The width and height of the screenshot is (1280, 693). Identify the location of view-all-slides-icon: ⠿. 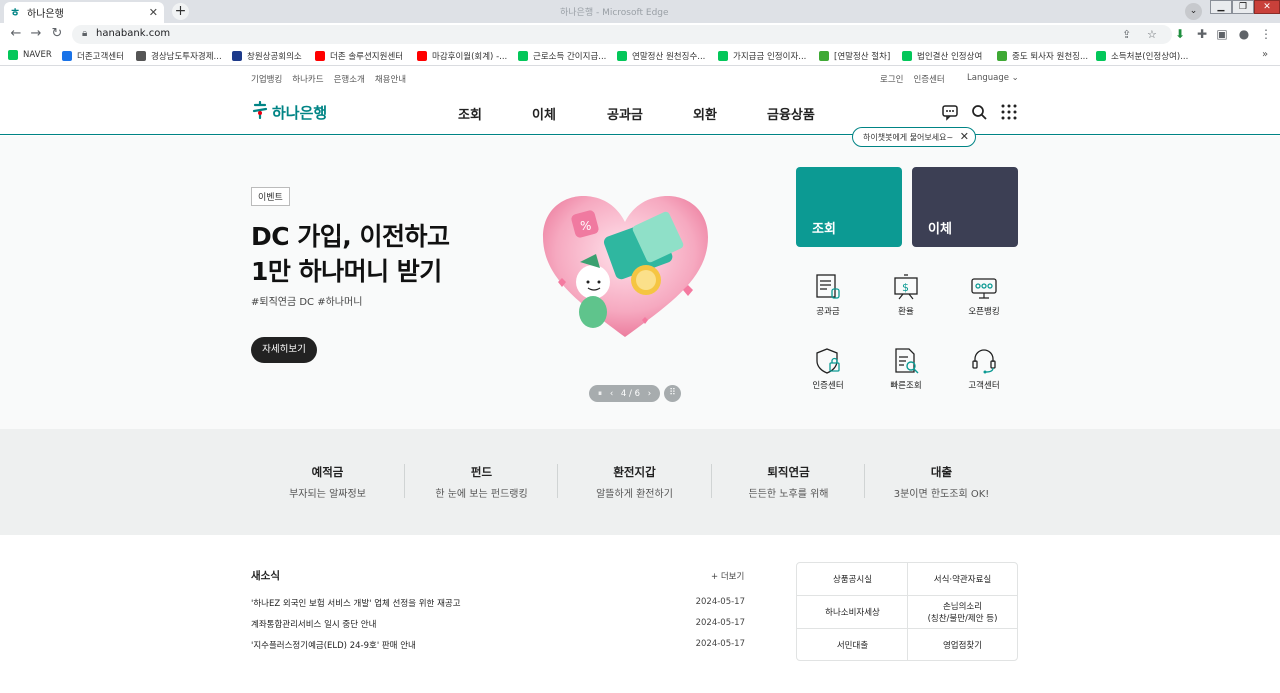
(672, 393).